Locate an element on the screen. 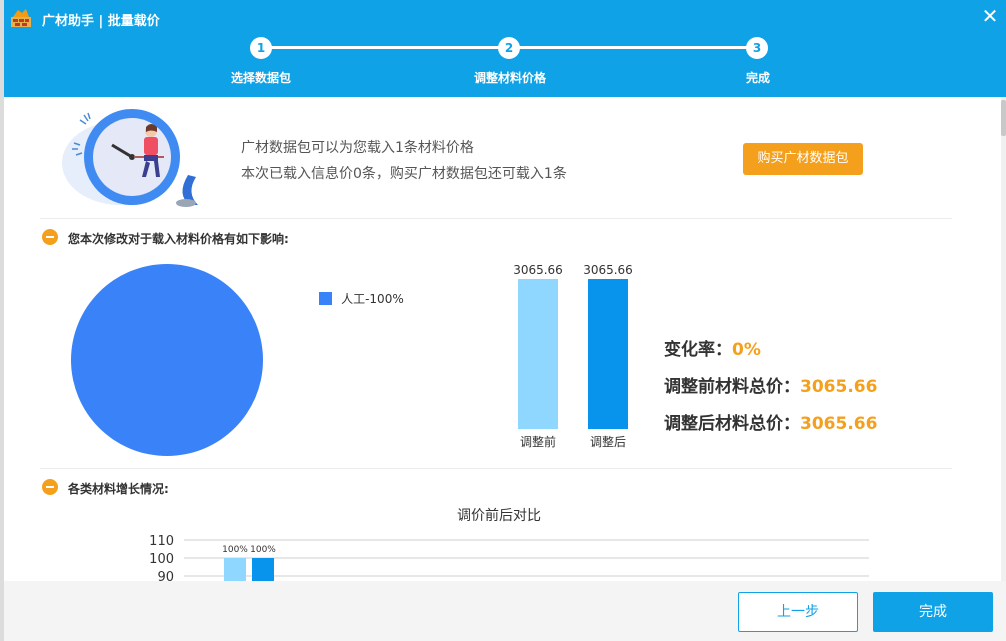  step-1-label: 选择数据包 is located at coordinates (260, 78).